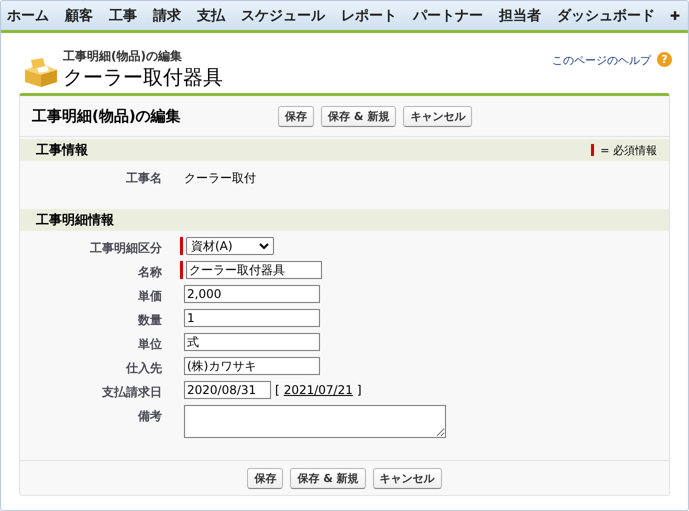 The height and width of the screenshot is (511, 689). What do you see at coordinates (41, 72) in the screenshot?
I see `box-icon` at bounding box center [41, 72].